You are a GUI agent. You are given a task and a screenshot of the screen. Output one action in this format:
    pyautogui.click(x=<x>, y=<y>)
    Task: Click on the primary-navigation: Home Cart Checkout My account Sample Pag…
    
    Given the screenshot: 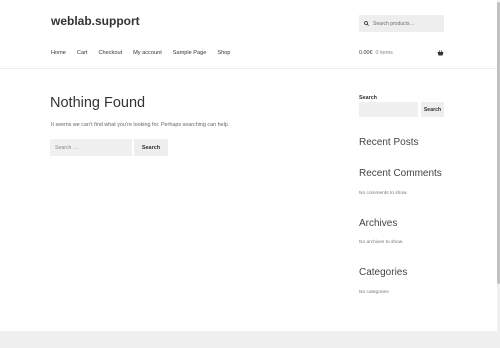 What is the action you would take?
    pyautogui.click(x=140, y=53)
    